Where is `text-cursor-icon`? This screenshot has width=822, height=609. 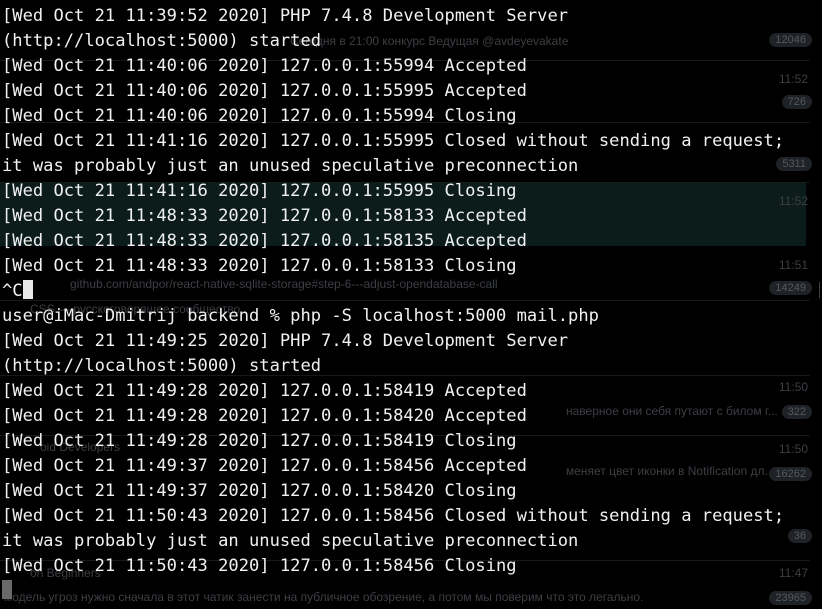
text-cursor-icon is located at coordinates (7, 589).